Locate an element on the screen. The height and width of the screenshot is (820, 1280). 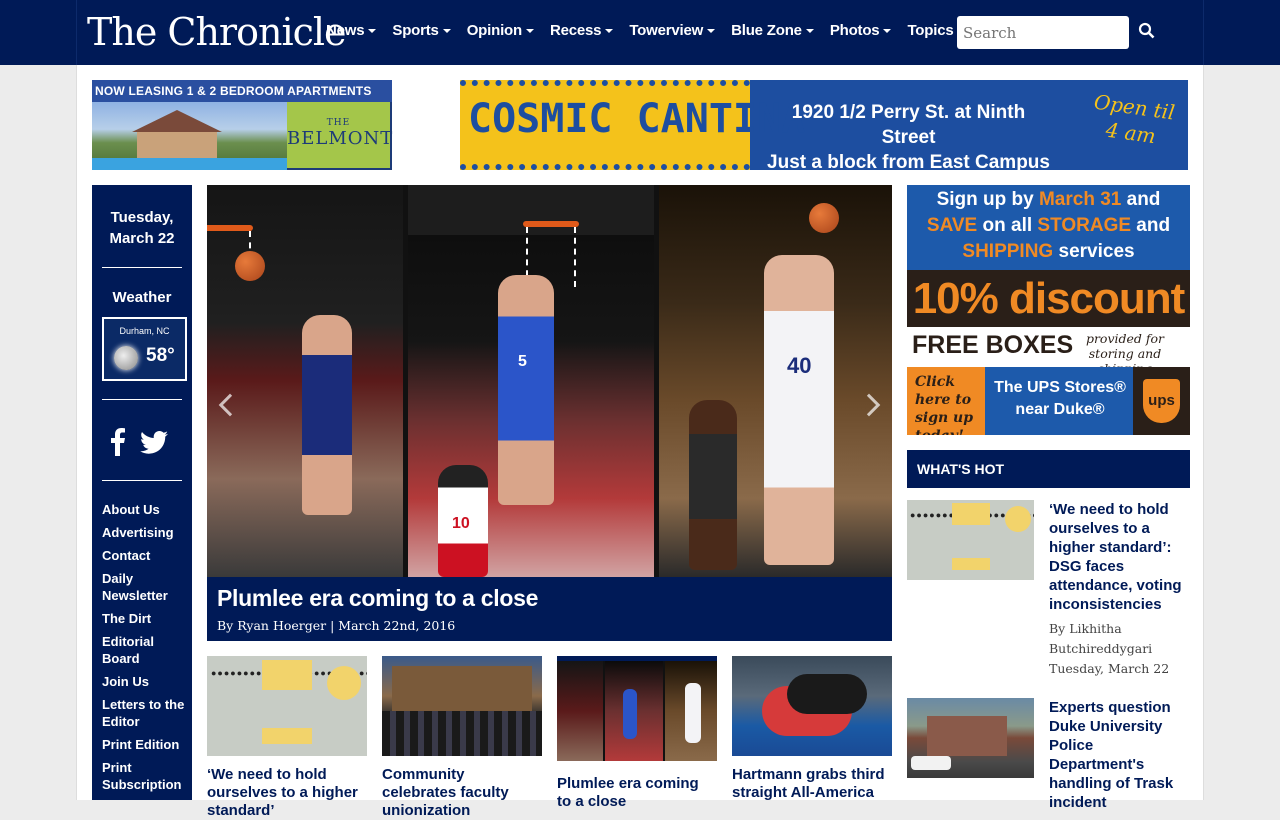
weather-temp: 58° is located at coordinates (160, 355).